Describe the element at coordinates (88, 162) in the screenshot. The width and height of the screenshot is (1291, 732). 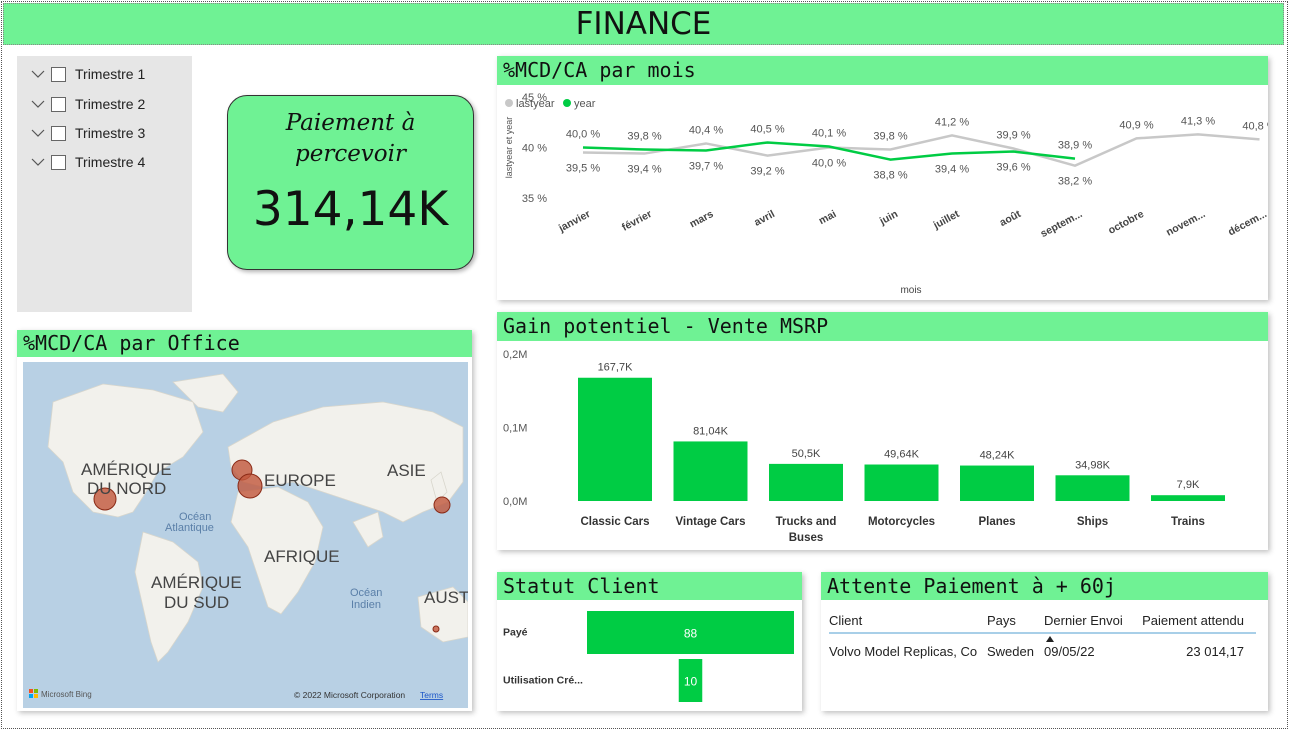
I see `slicer-item-trimestre-4: Trimestre 4` at that location.